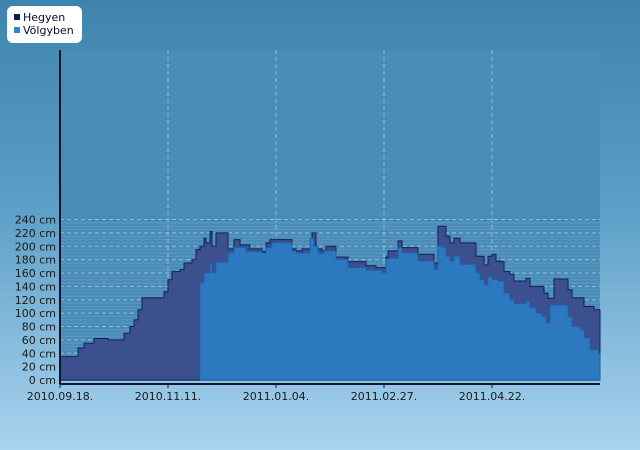 Image resolution: width=640 pixels, height=450 pixels. What do you see at coordinates (48, 30) in the screenshot?
I see `legend-label-volgyben: Völgyben` at bounding box center [48, 30].